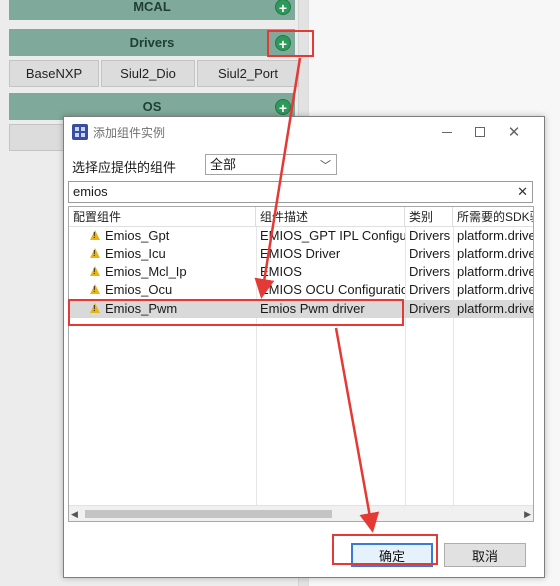 This screenshot has height=586, width=560. What do you see at coordinates (300, 192) in the screenshot?
I see `search-input: emios ✕` at bounding box center [300, 192].